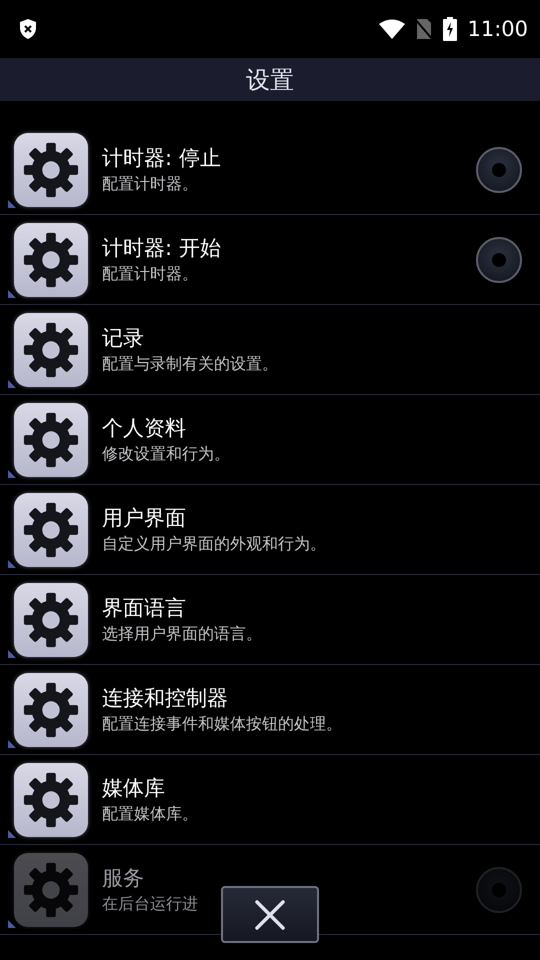 This screenshot has width=540, height=960. Describe the element at coordinates (123, 338) in the screenshot. I see `row-title: 记录` at that location.